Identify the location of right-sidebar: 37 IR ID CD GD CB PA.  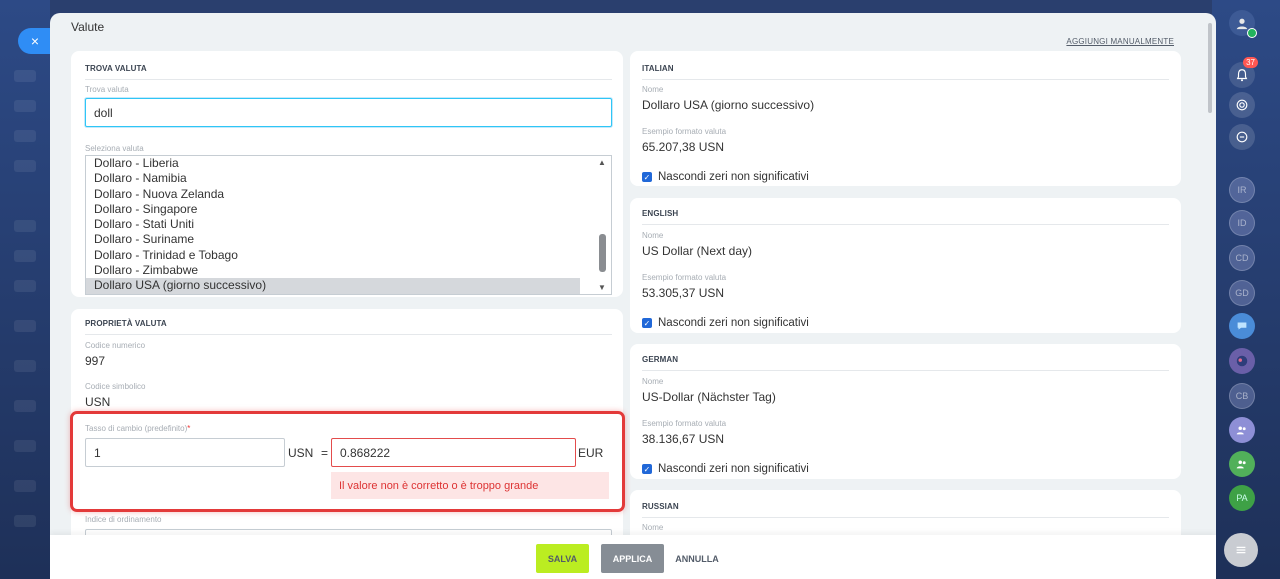
(1246, 289).